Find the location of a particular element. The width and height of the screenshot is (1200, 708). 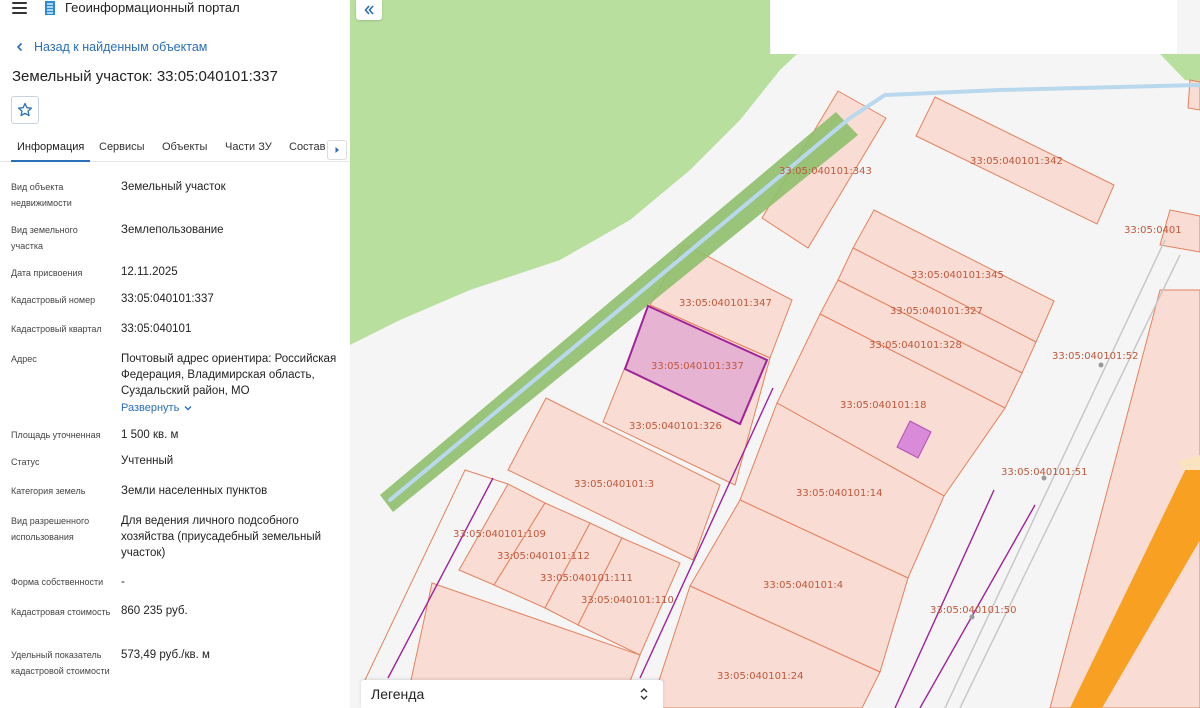

double-chevron-left-icon is located at coordinates (369, 10).